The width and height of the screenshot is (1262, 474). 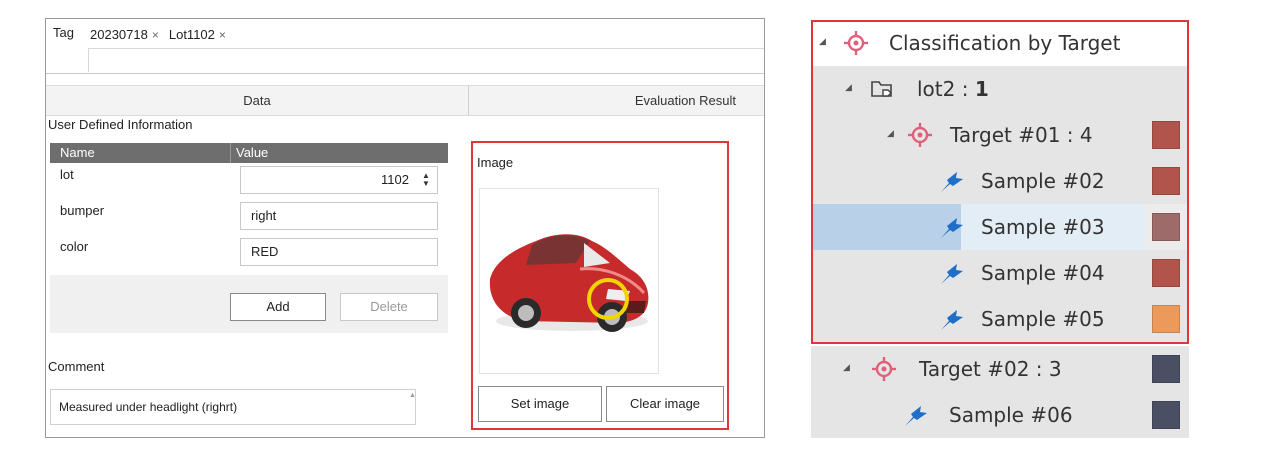 I want to click on tag-input, so click(x=426, y=60).